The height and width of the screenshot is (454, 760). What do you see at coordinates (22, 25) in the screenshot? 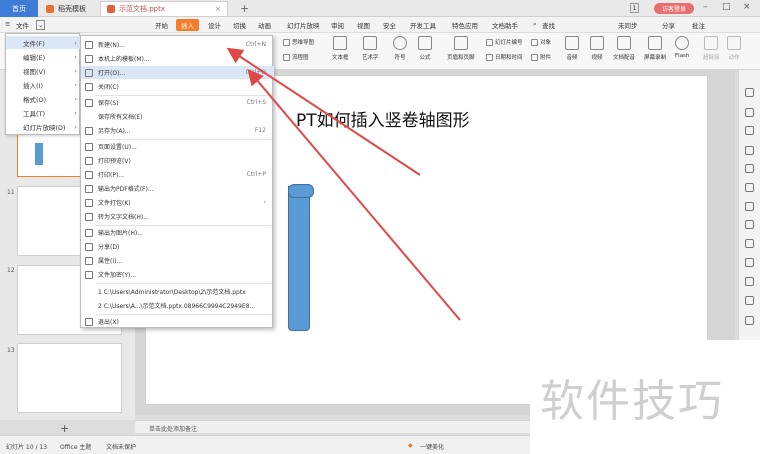
I see `menu-file: 文件` at bounding box center [22, 25].